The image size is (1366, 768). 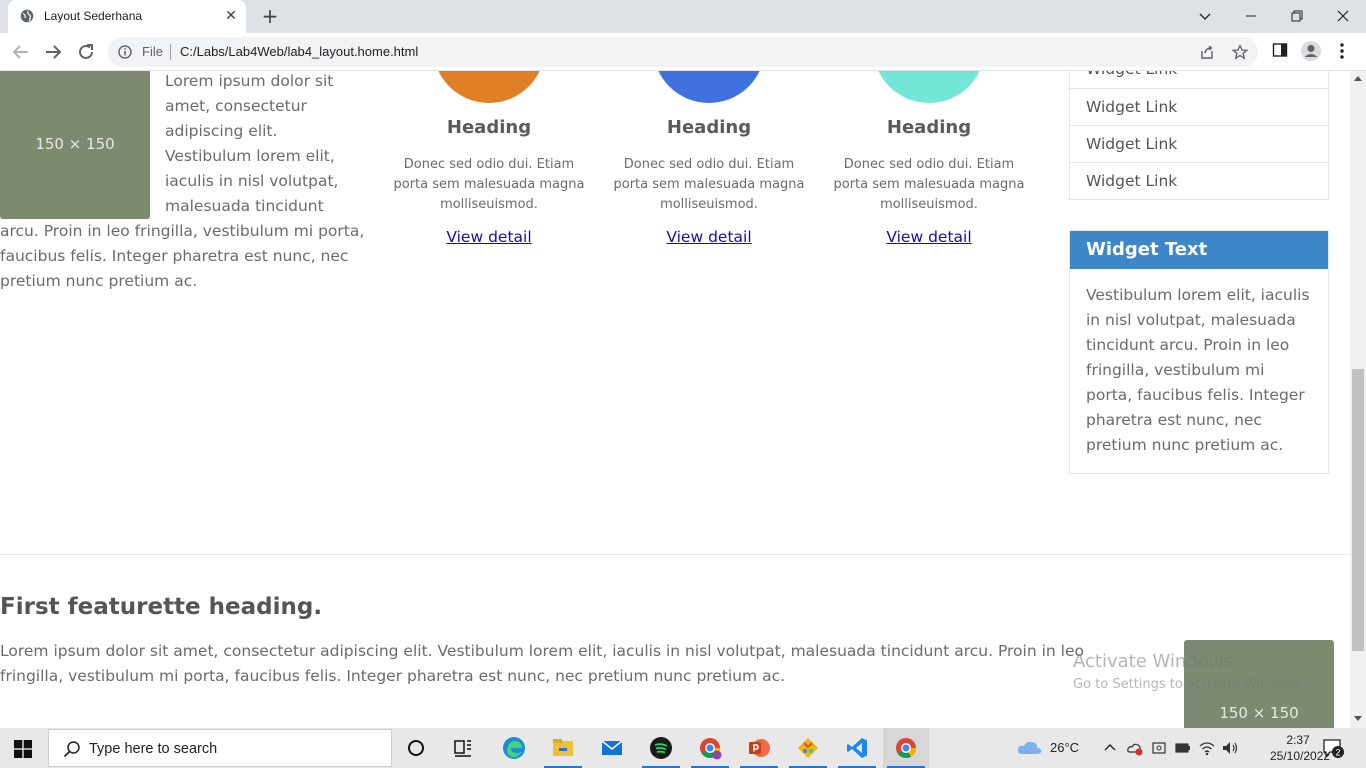 I want to click on spotify-icon, so click(x=661, y=748).